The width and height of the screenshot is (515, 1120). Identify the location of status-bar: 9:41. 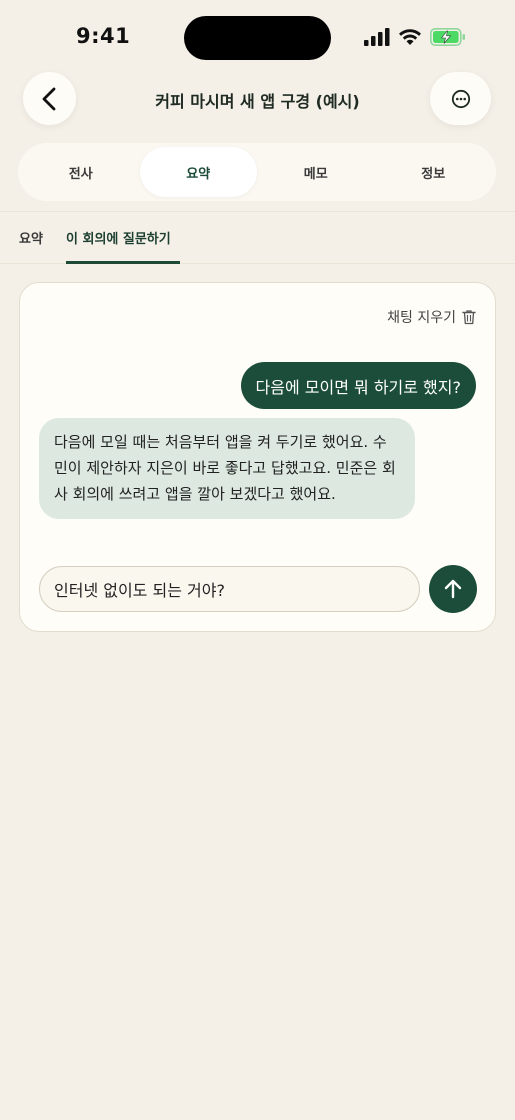
(257, 37).